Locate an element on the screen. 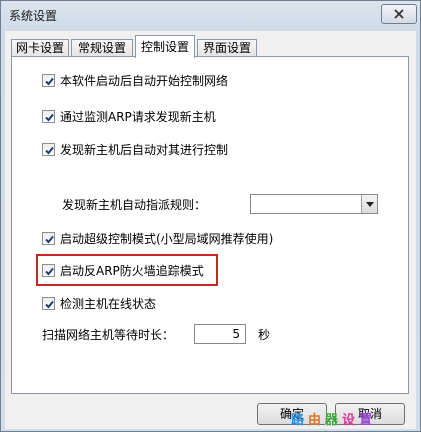 The height and width of the screenshot is (432, 421). tab-control: 控制设置 is located at coordinates (165, 46).